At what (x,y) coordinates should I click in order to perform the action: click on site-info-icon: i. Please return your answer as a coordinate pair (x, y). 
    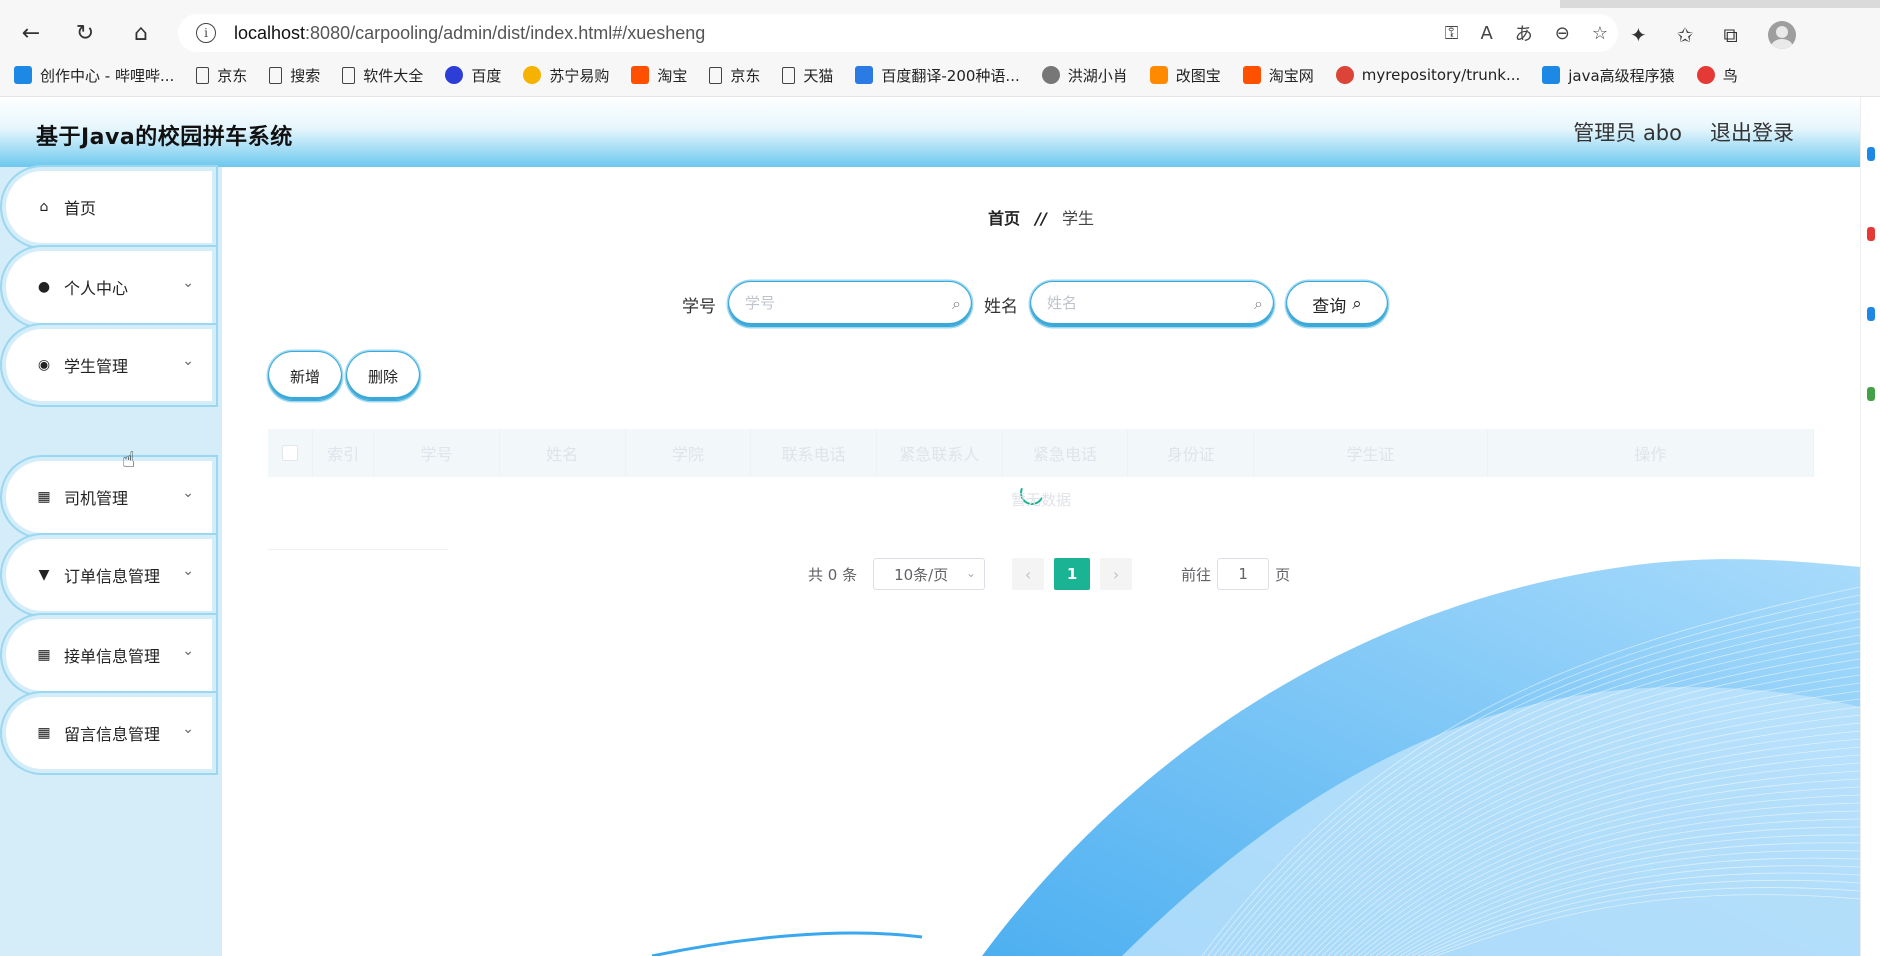
    Looking at the image, I should click on (206, 33).